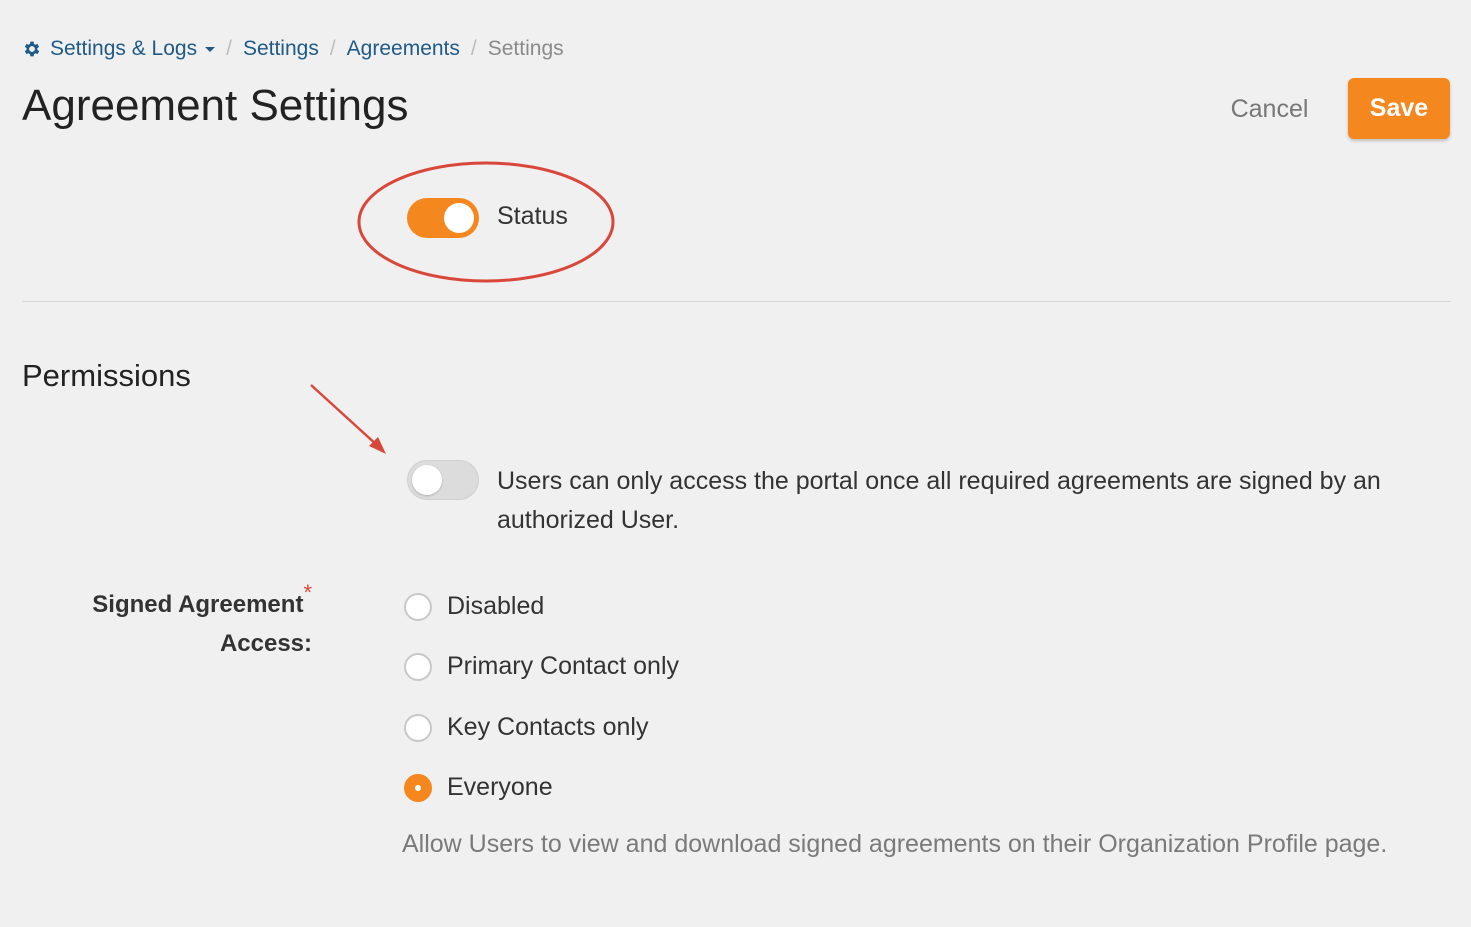 Image resolution: width=1471 pixels, height=927 pixels. Describe the element at coordinates (215, 105) in the screenshot. I see `page-title: Agreement Settings` at that location.